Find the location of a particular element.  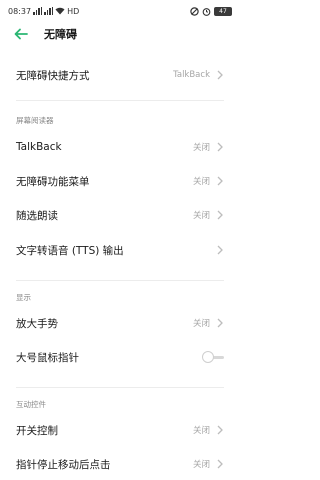

battery-icon: 47 is located at coordinates (223, 11).